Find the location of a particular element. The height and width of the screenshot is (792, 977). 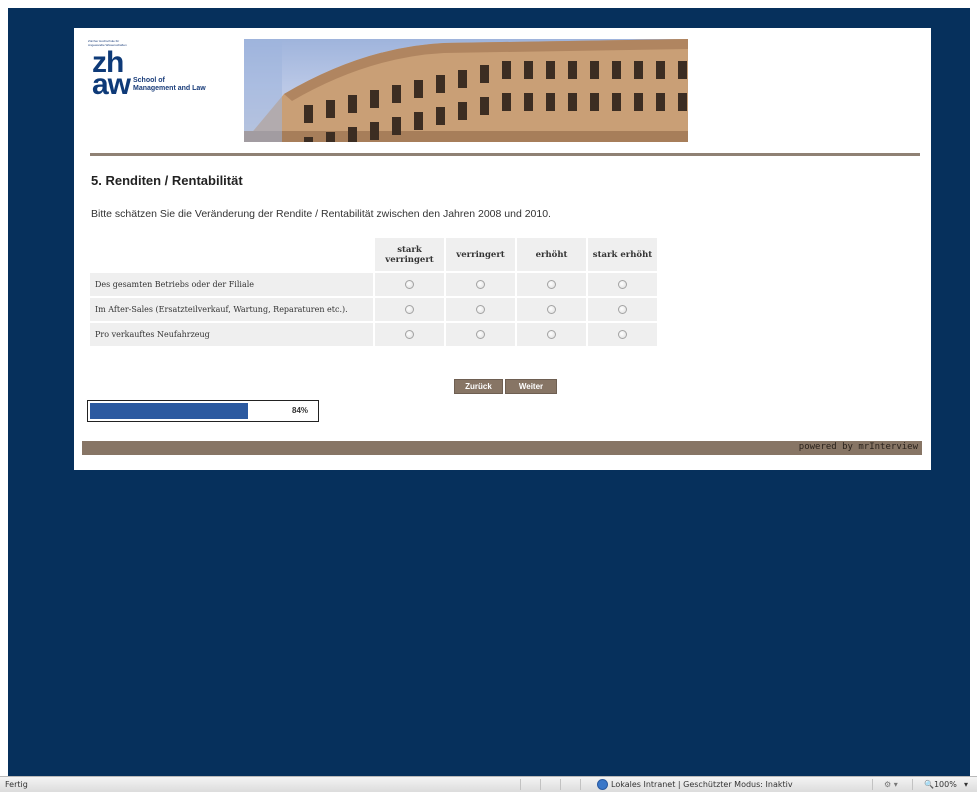

back-button: Zurück is located at coordinates (478, 386).